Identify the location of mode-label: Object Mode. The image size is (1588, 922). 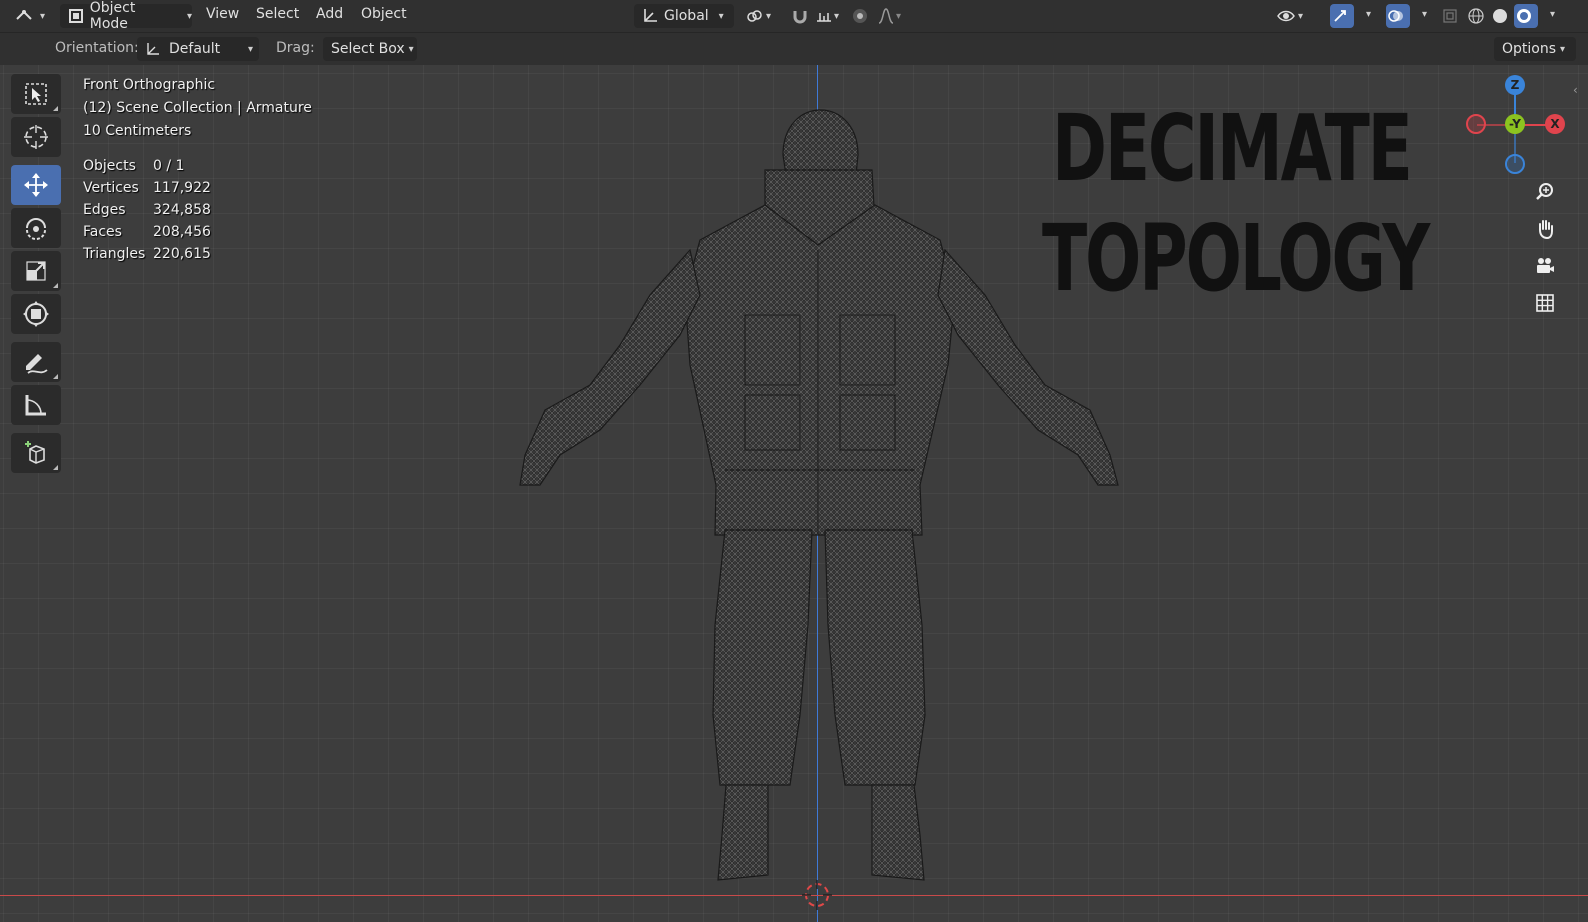
(112, 16).